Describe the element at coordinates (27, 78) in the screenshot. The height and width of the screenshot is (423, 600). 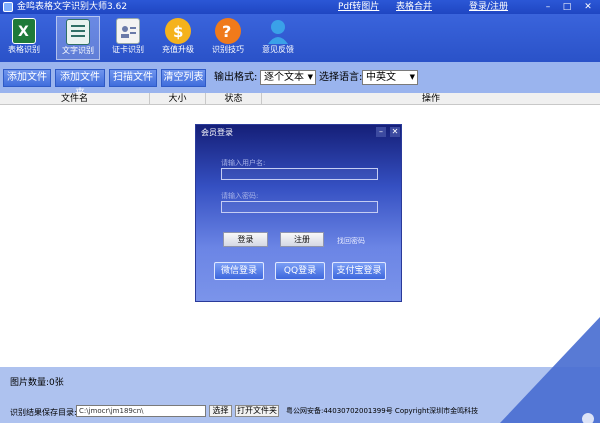
I see `add-file-button: 添加文件` at that location.